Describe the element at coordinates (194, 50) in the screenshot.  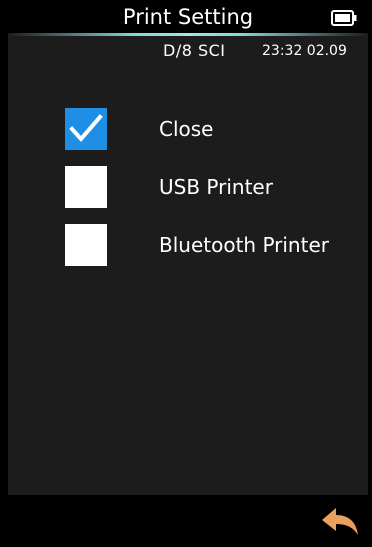
I see `measure-mode-label: D/8 SCI` at that location.